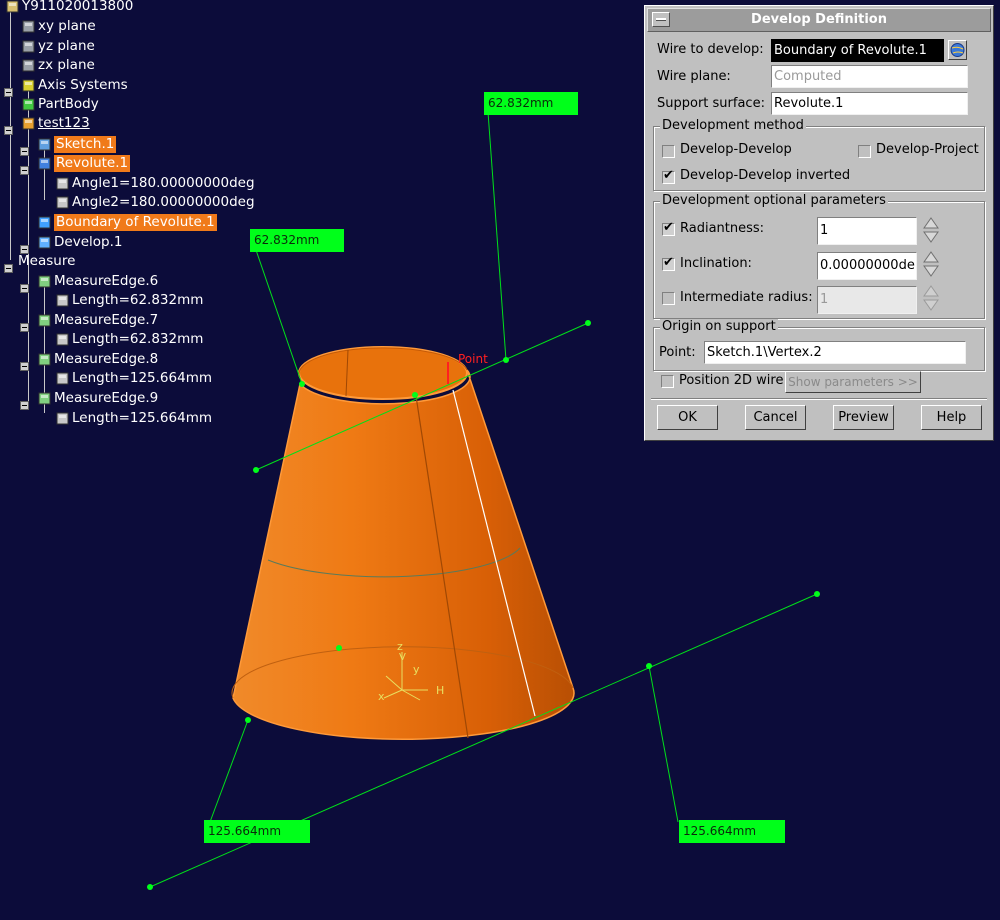  What do you see at coordinates (694, 76) in the screenshot?
I see `wire-plane-label: Wire plane:` at bounding box center [694, 76].